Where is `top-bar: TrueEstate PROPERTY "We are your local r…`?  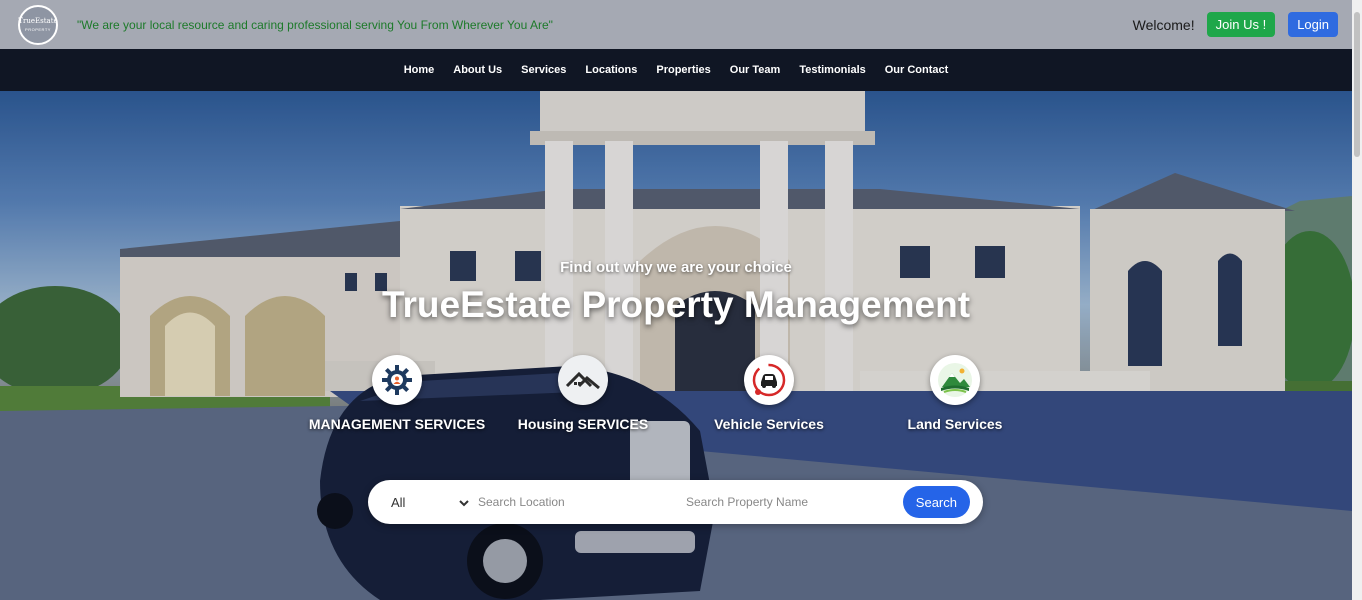 top-bar: TrueEstate PROPERTY "We are your local r… is located at coordinates (676, 24).